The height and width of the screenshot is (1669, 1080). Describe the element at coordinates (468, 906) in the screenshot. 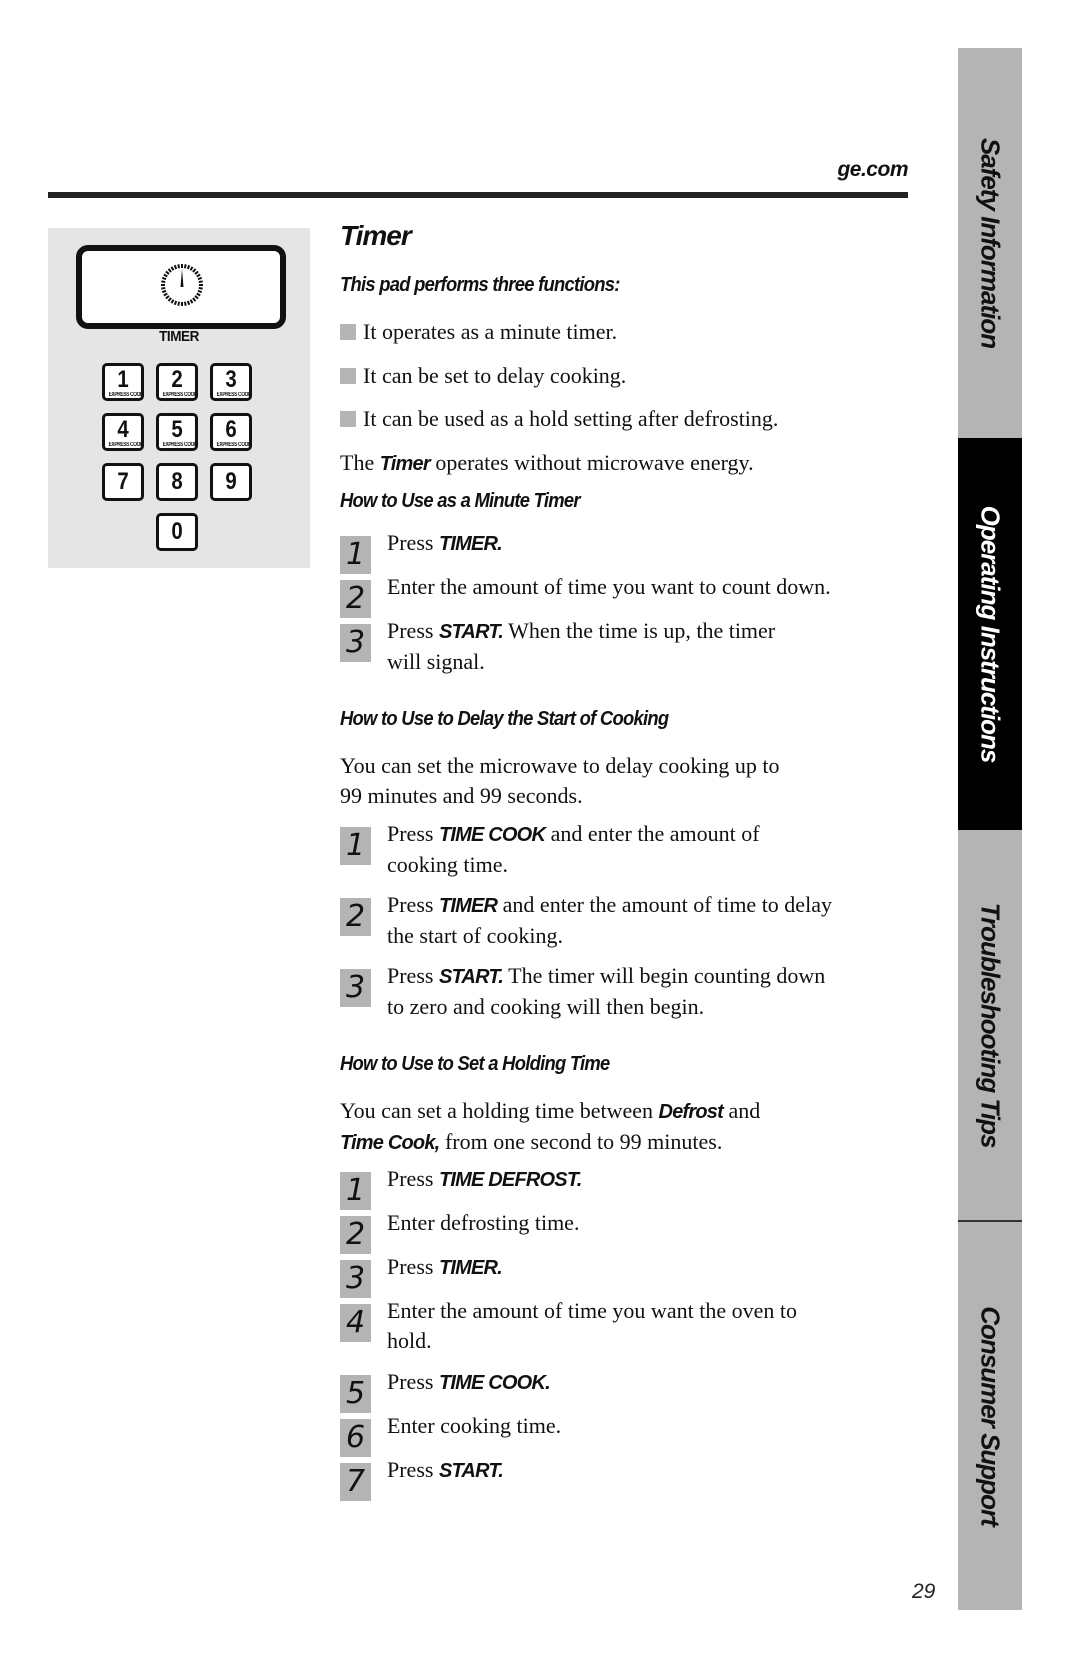

I see `keyword: TIMER` at that location.